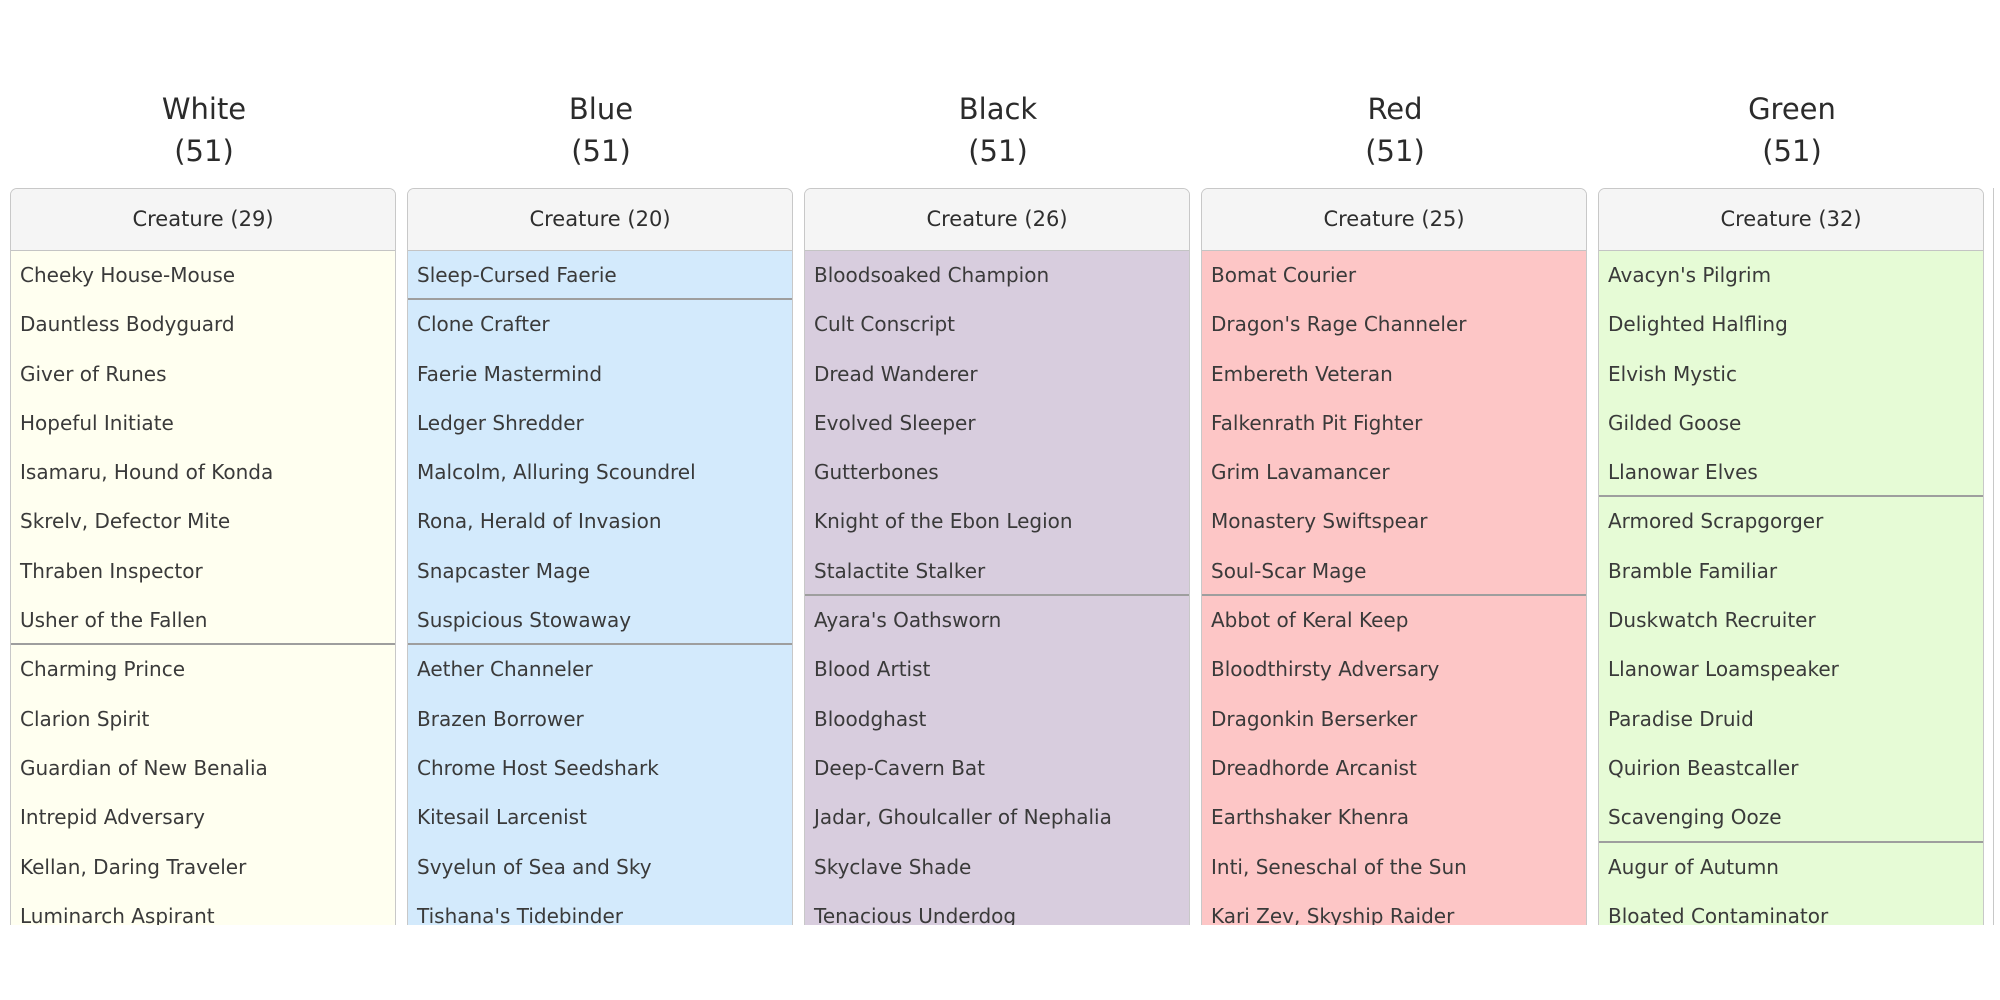 This screenshot has width=2000, height=1000. Describe the element at coordinates (1791, 324) in the screenshot. I see `card-row: Delighted Halfling` at that location.